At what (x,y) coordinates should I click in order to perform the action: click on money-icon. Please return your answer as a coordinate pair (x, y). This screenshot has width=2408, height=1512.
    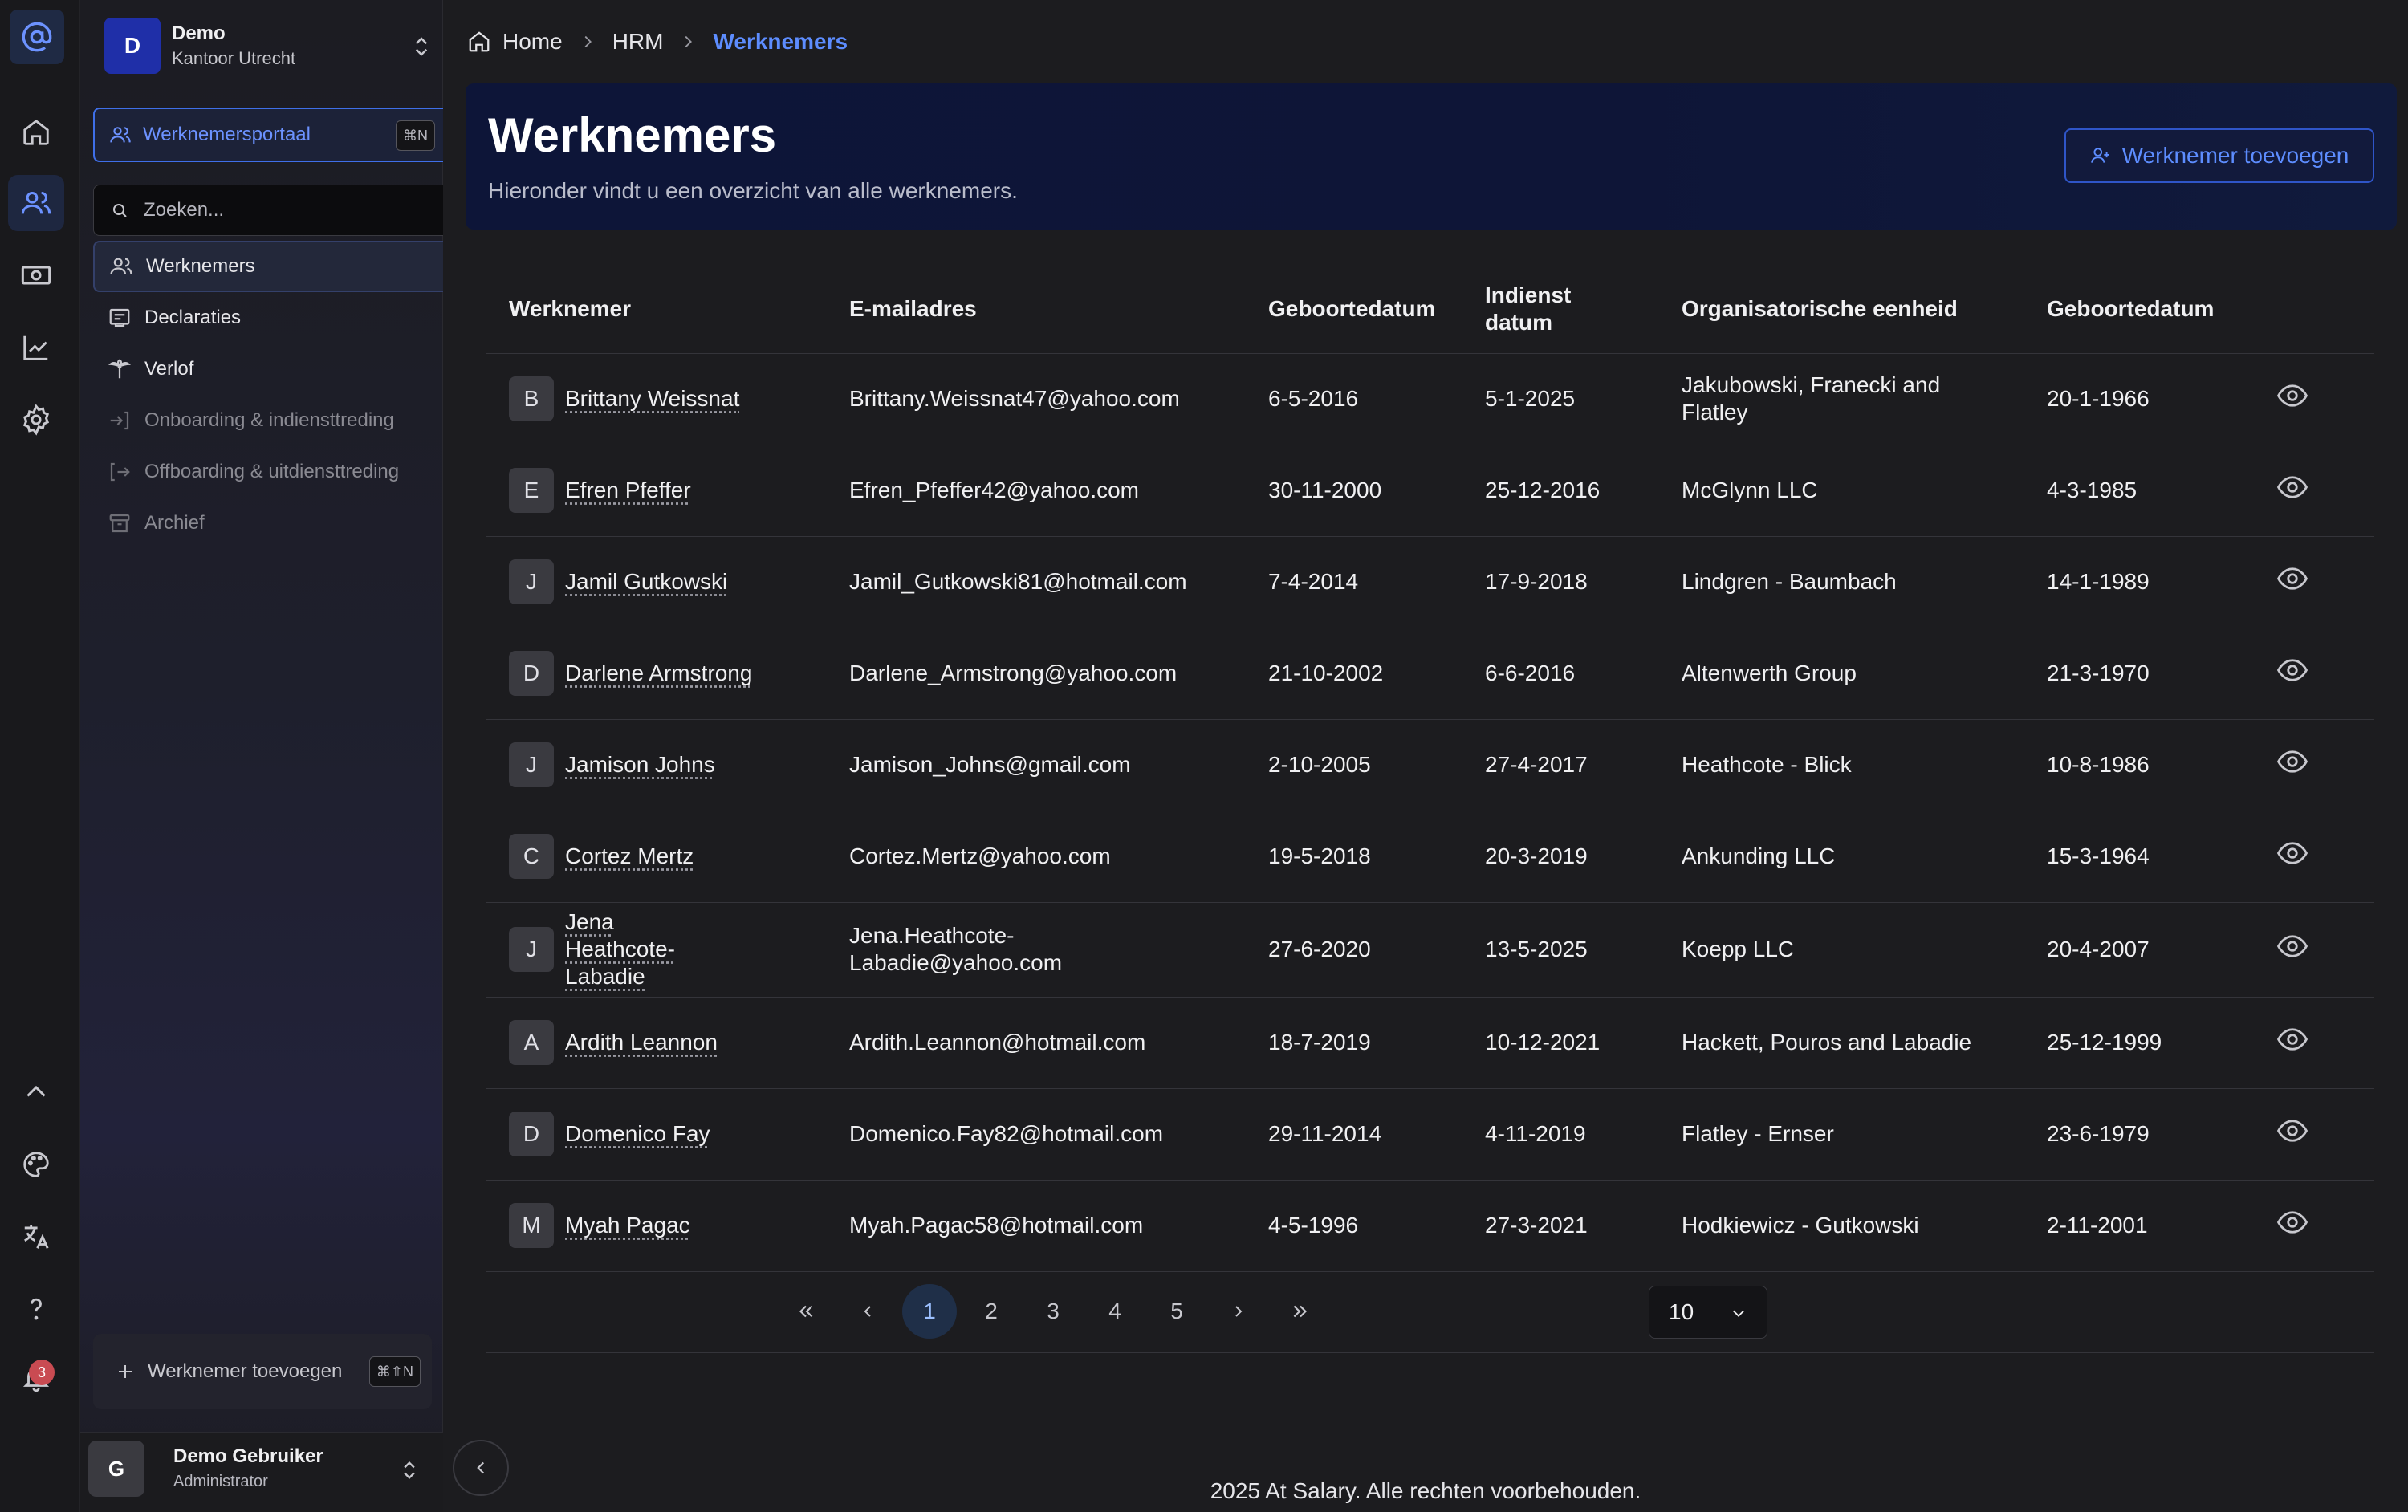
    Looking at the image, I should click on (36, 275).